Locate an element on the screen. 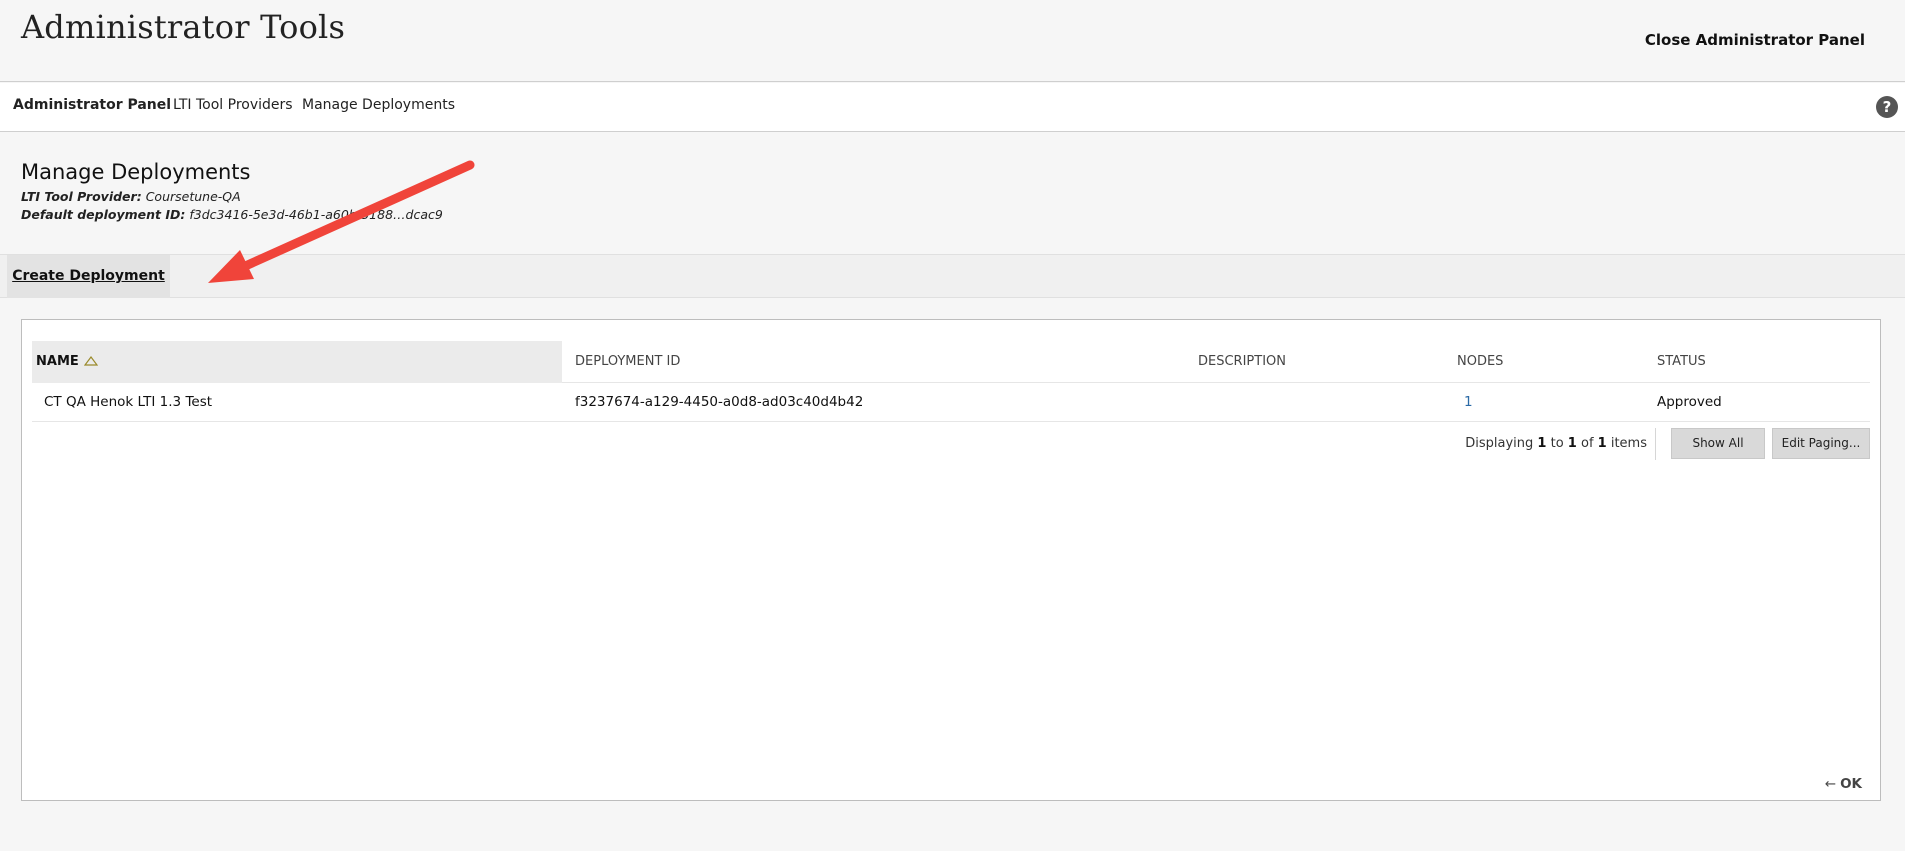 Image resolution: width=1905 pixels, height=851 pixels. deployment-nodes-link: 1 is located at coordinates (1468, 402).